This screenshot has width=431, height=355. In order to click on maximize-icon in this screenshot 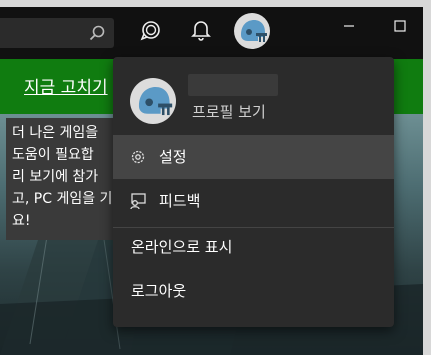, I will do `click(400, 26)`.